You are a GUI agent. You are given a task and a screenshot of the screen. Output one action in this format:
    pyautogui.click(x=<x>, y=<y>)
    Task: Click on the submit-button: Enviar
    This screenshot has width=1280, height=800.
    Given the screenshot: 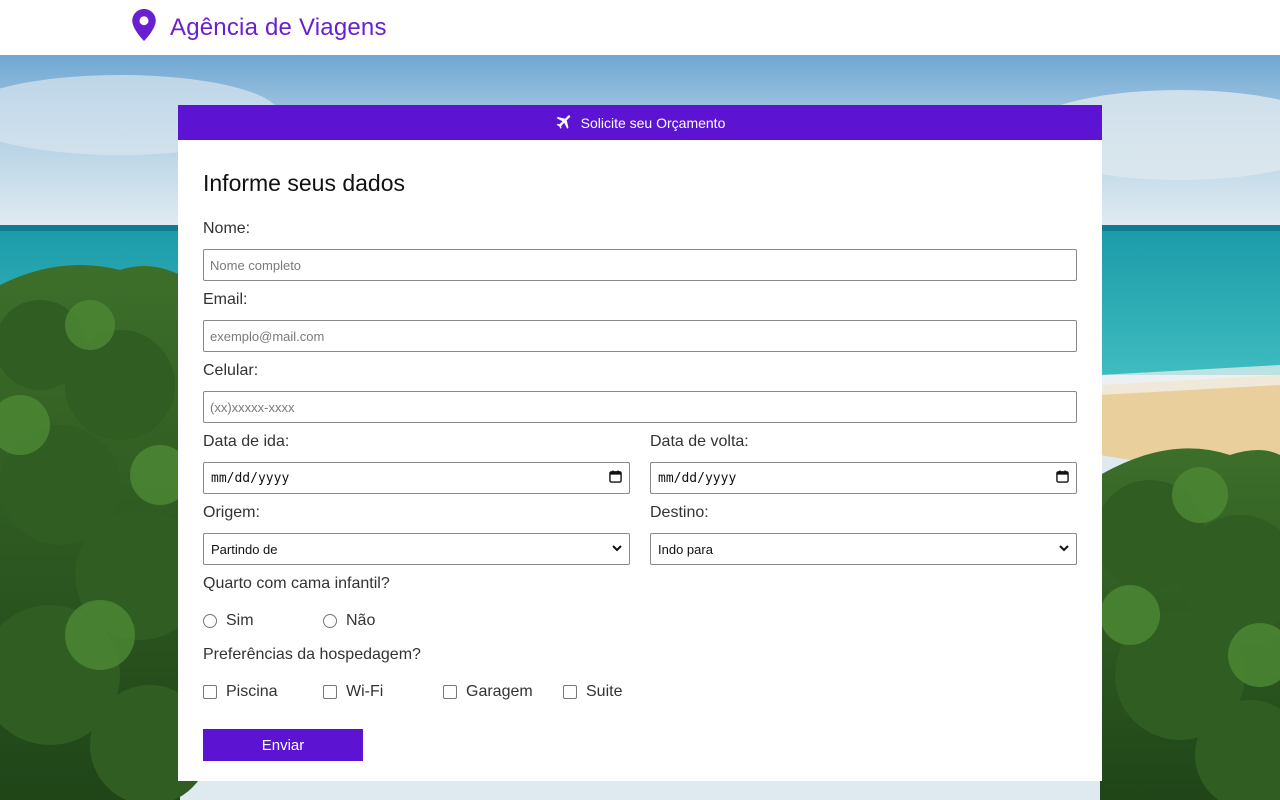 What is the action you would take?
    pyautogui.click(x=283, y=745)
    